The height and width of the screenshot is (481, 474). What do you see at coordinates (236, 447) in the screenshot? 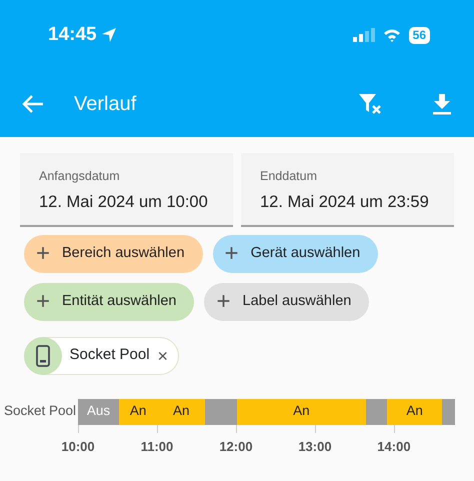
I see `axis-label: 12:00` at bounding box center [236, 447].